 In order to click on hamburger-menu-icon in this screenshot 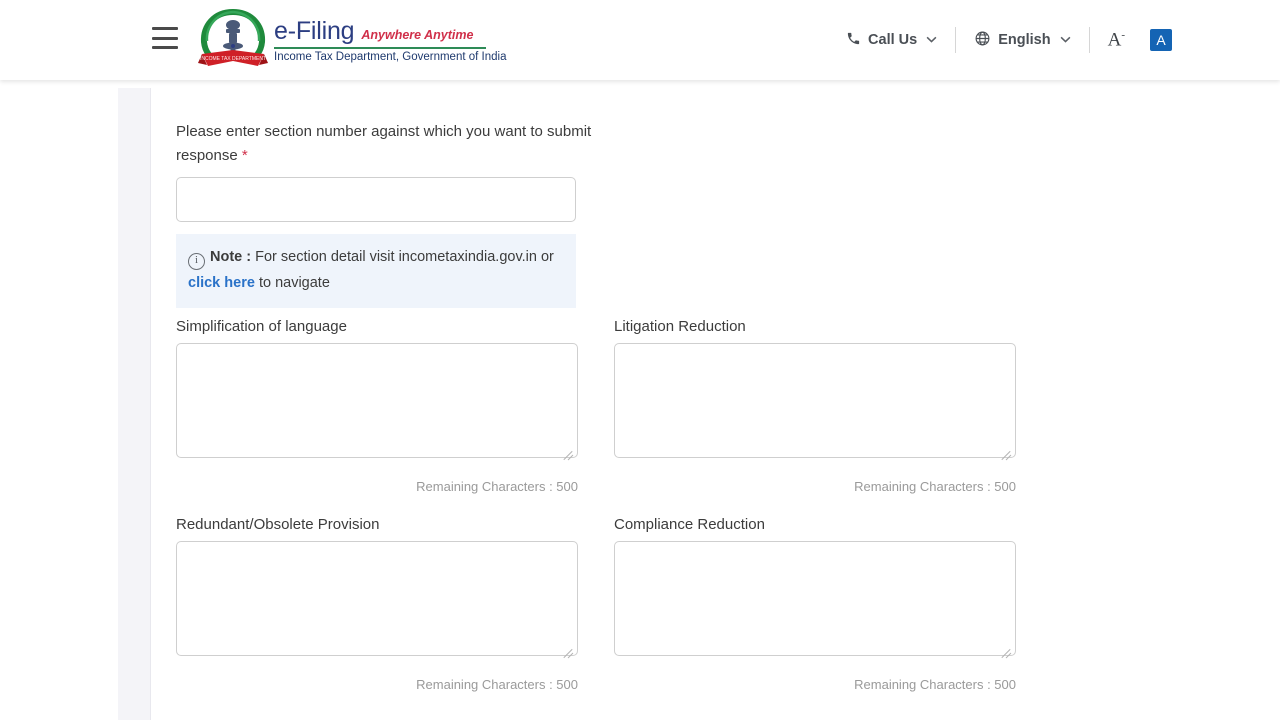, I will do `click(165, 38)`.